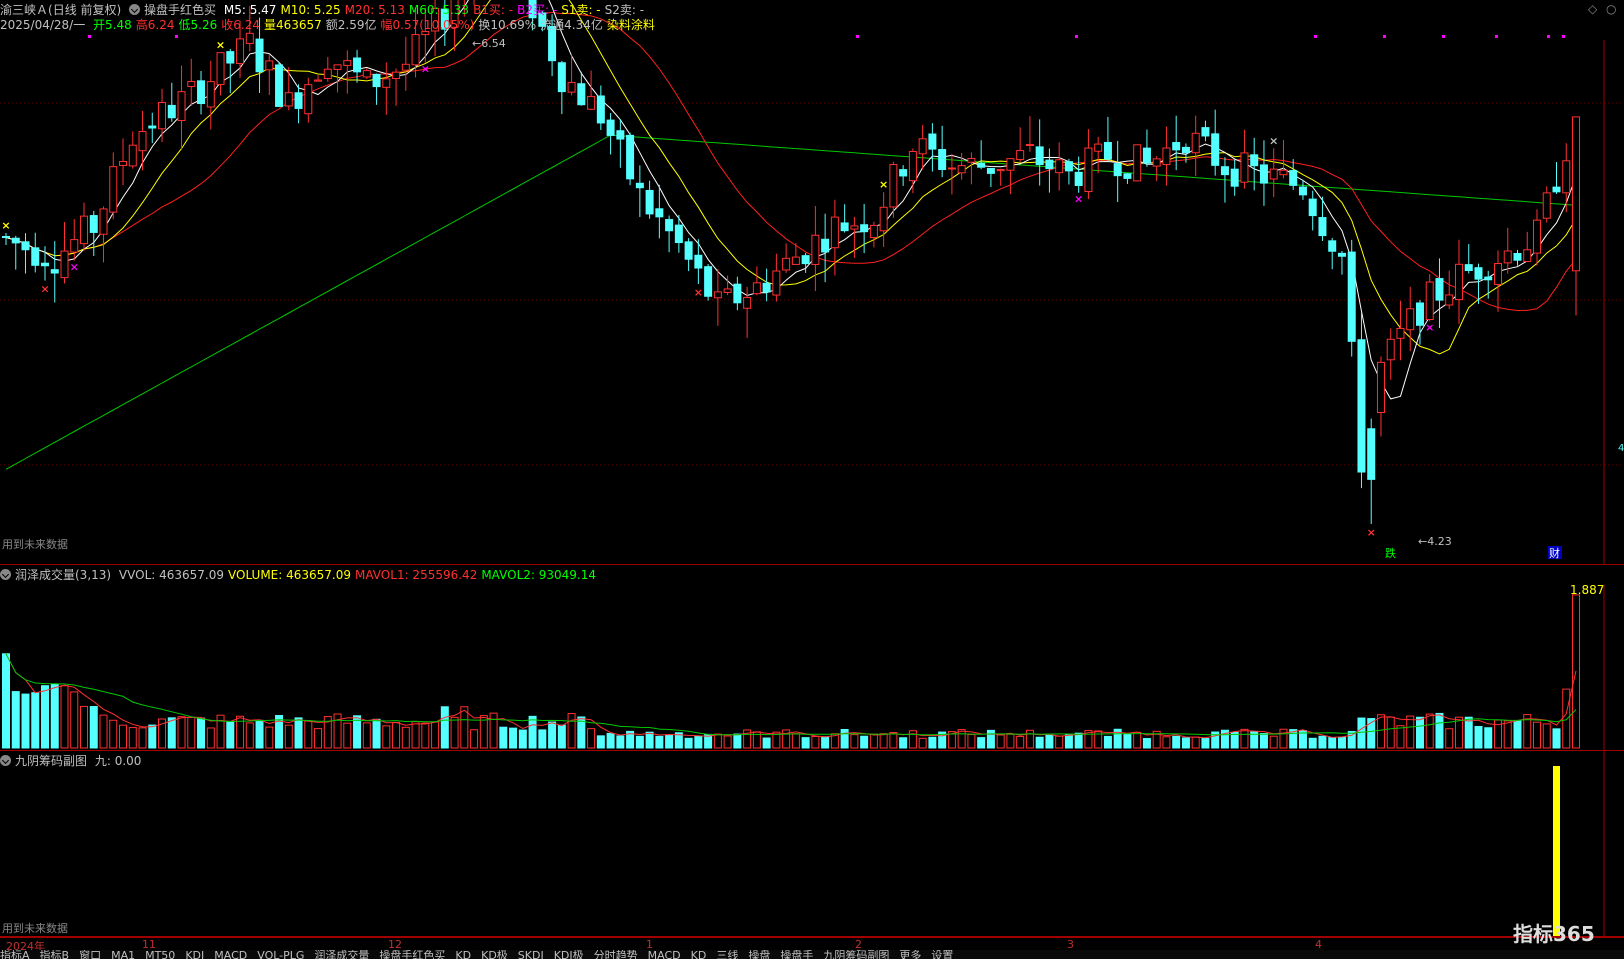 This screenshot has width=1624, height=959. What do you see at coordinates (118, 761) in the screenshot?
I see `indicator-value: 九: 0.00` at bounding box center [118, 761].